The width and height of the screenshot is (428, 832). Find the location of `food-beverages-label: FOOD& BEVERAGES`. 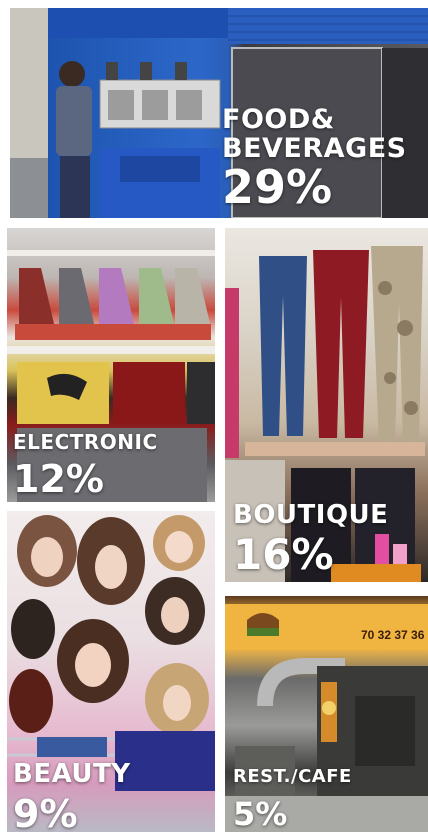

food-beverages-label: FOOD& BEVERAGES is located at coordinates (314, 134).